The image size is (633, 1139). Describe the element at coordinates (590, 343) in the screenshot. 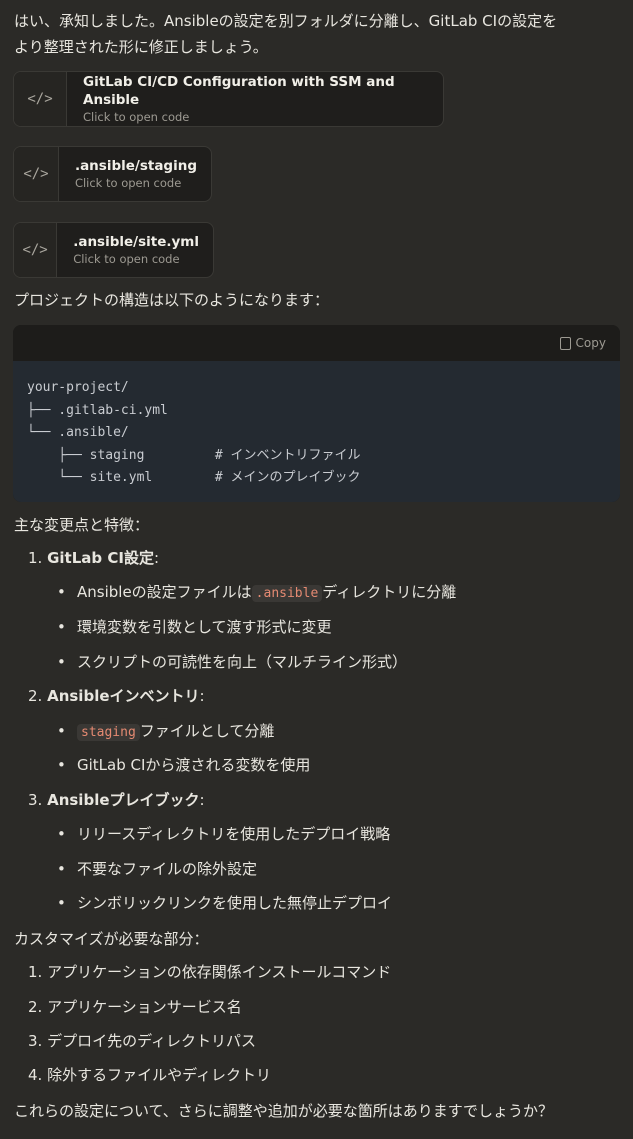

I see `copy-label: Copy` at that location.